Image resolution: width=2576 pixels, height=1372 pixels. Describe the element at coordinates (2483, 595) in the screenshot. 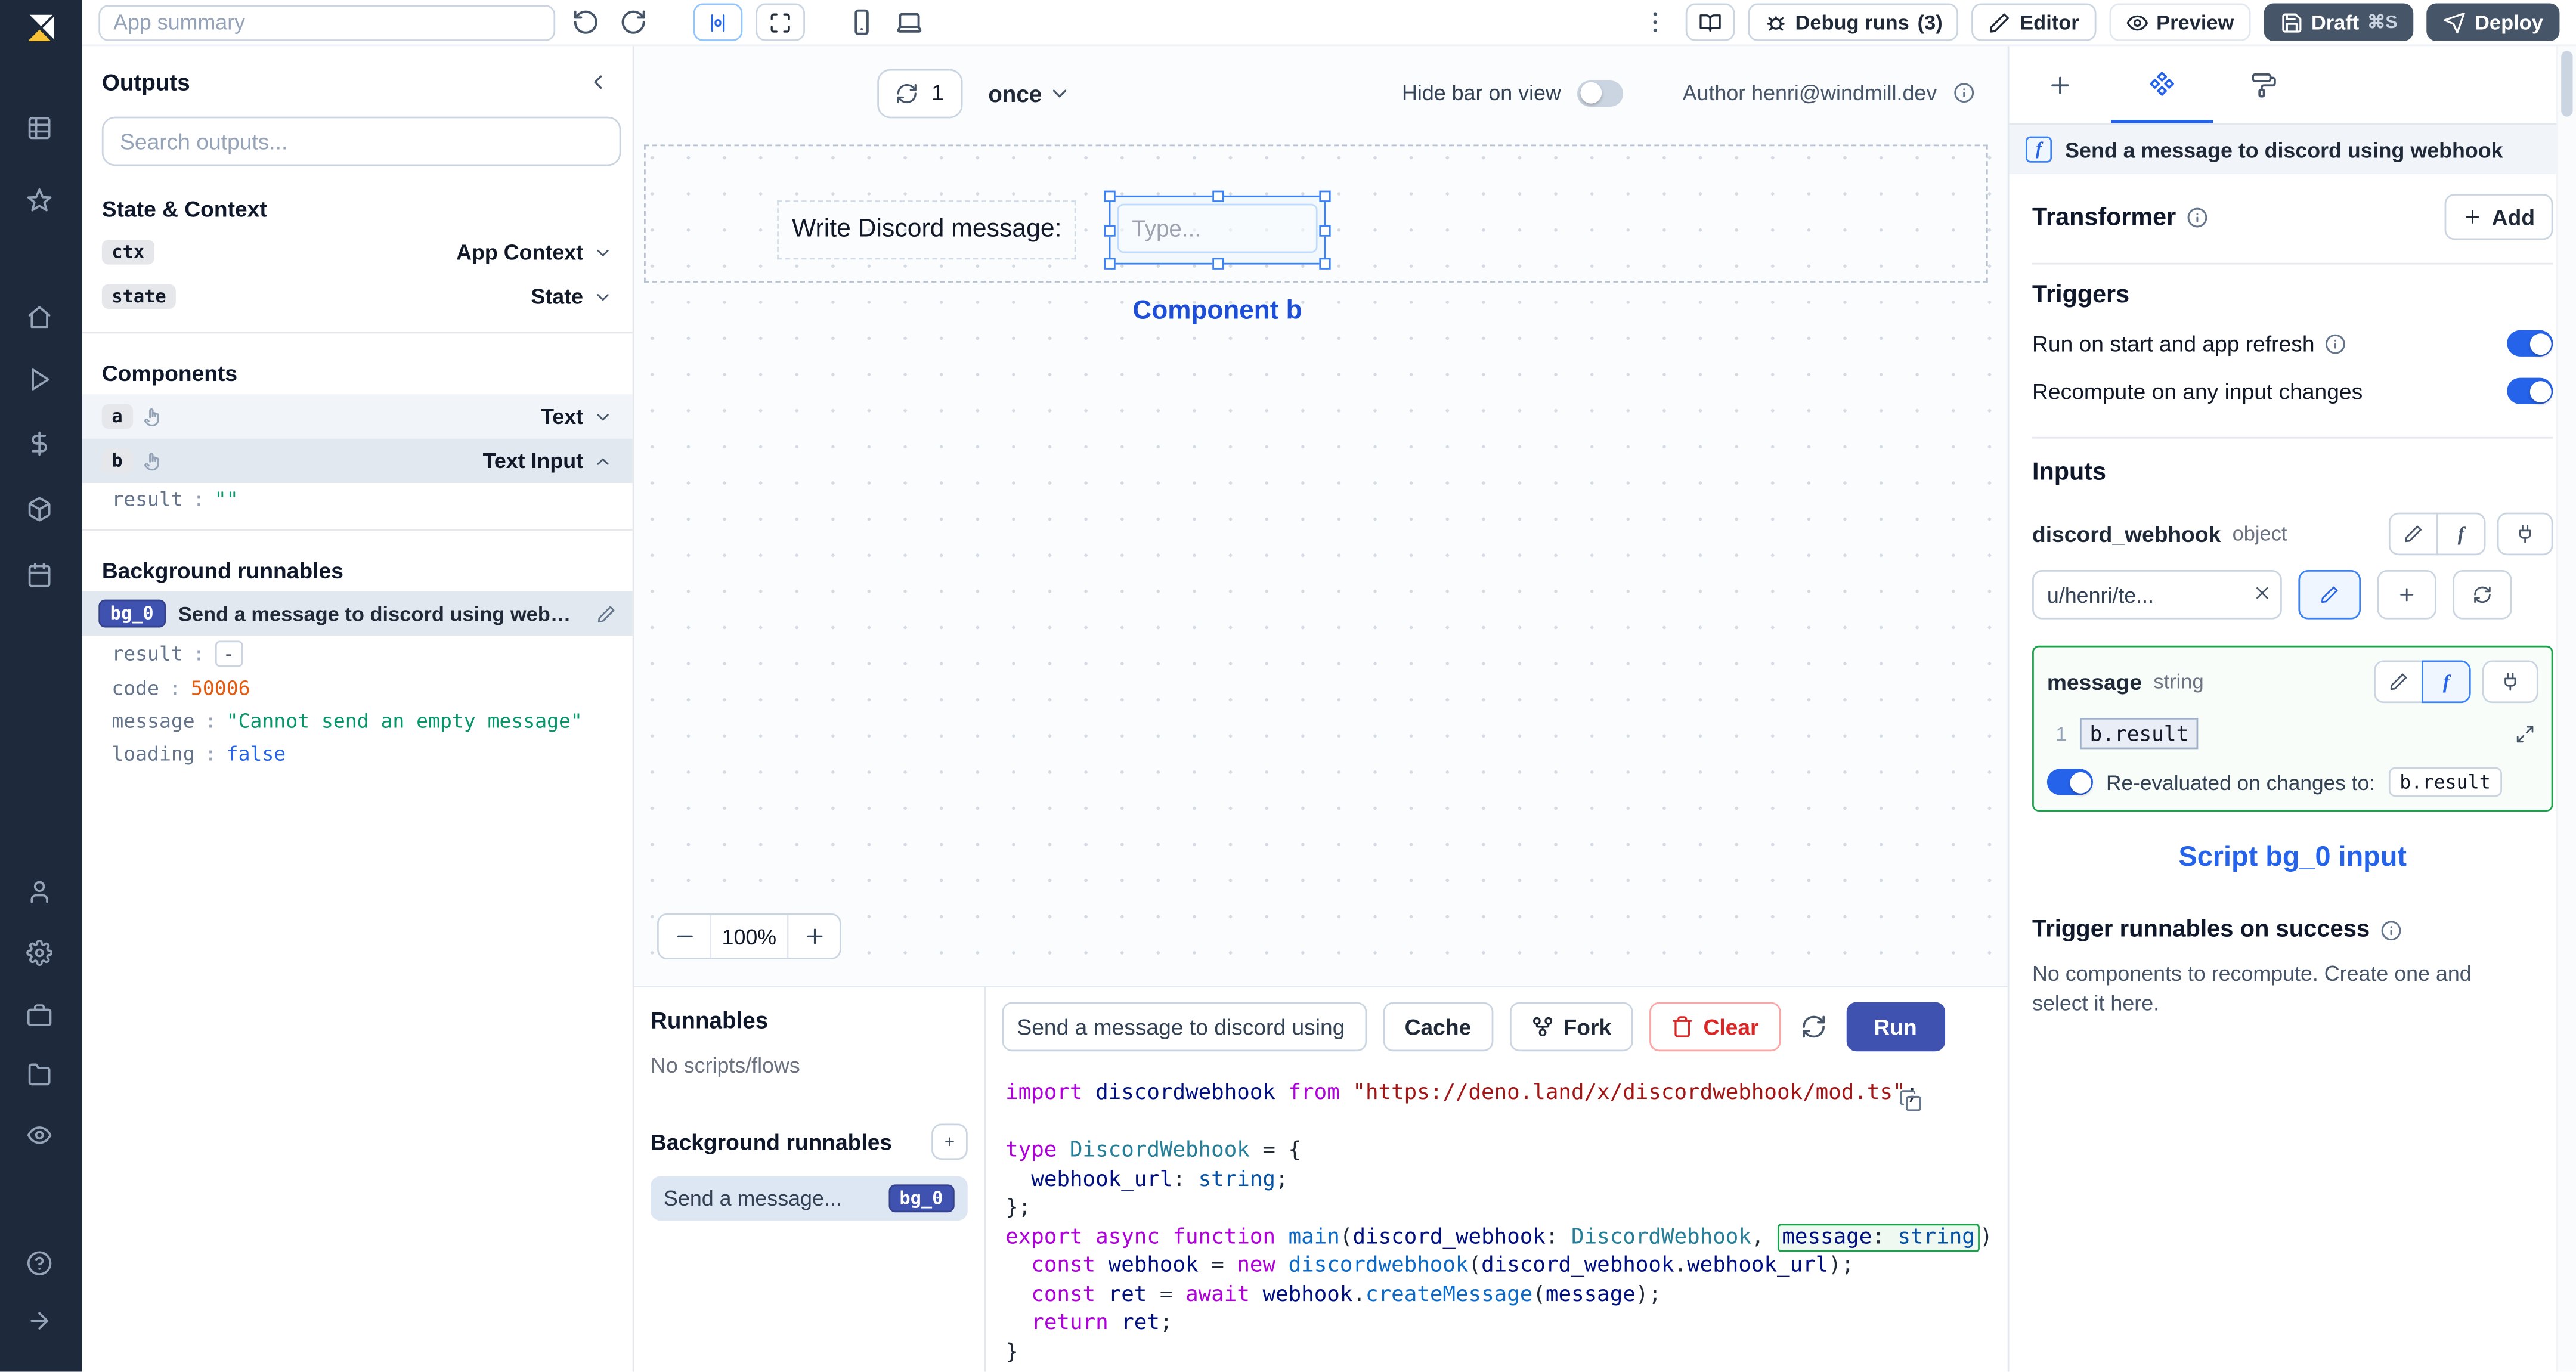

I see `refresh-resource-button` at that location.